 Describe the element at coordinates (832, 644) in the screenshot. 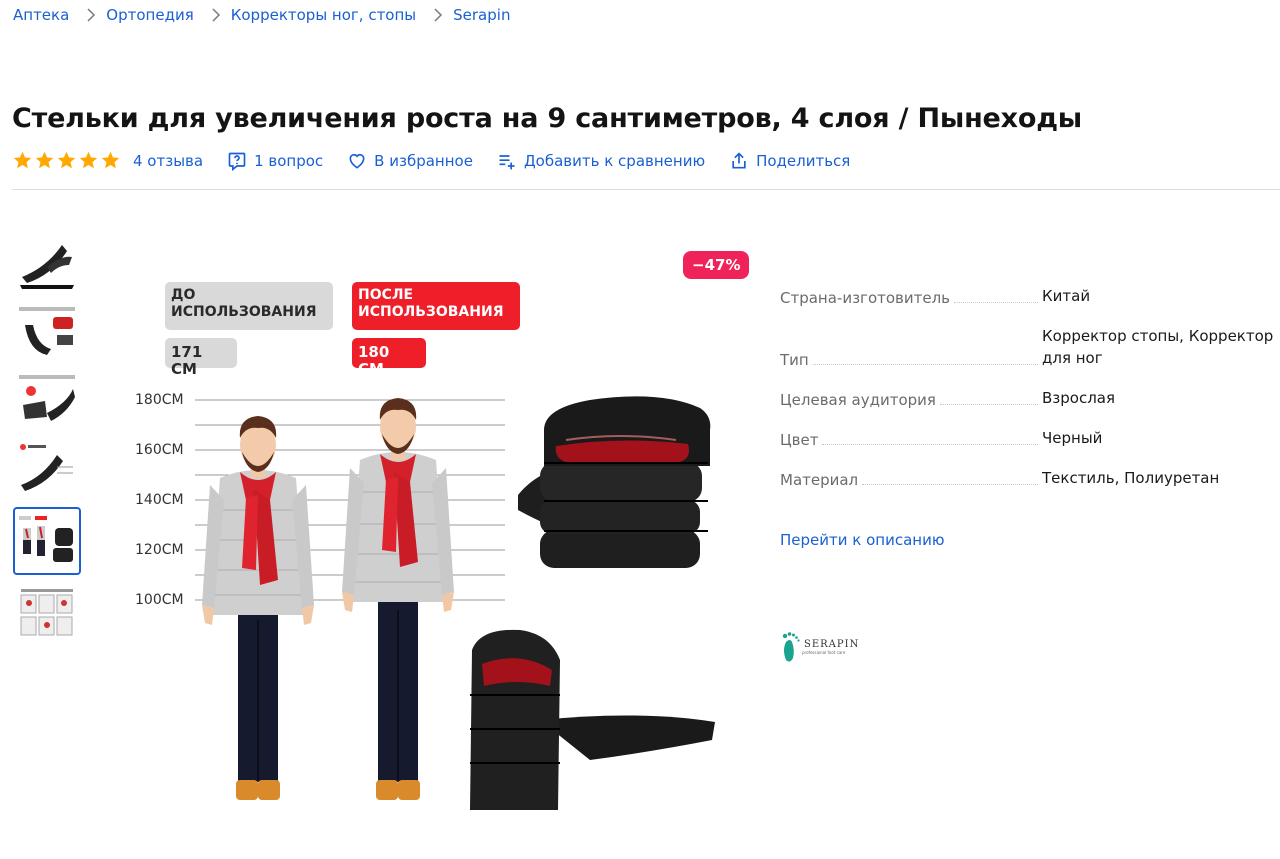

I see `brand-name: SERAPIN` at that location.